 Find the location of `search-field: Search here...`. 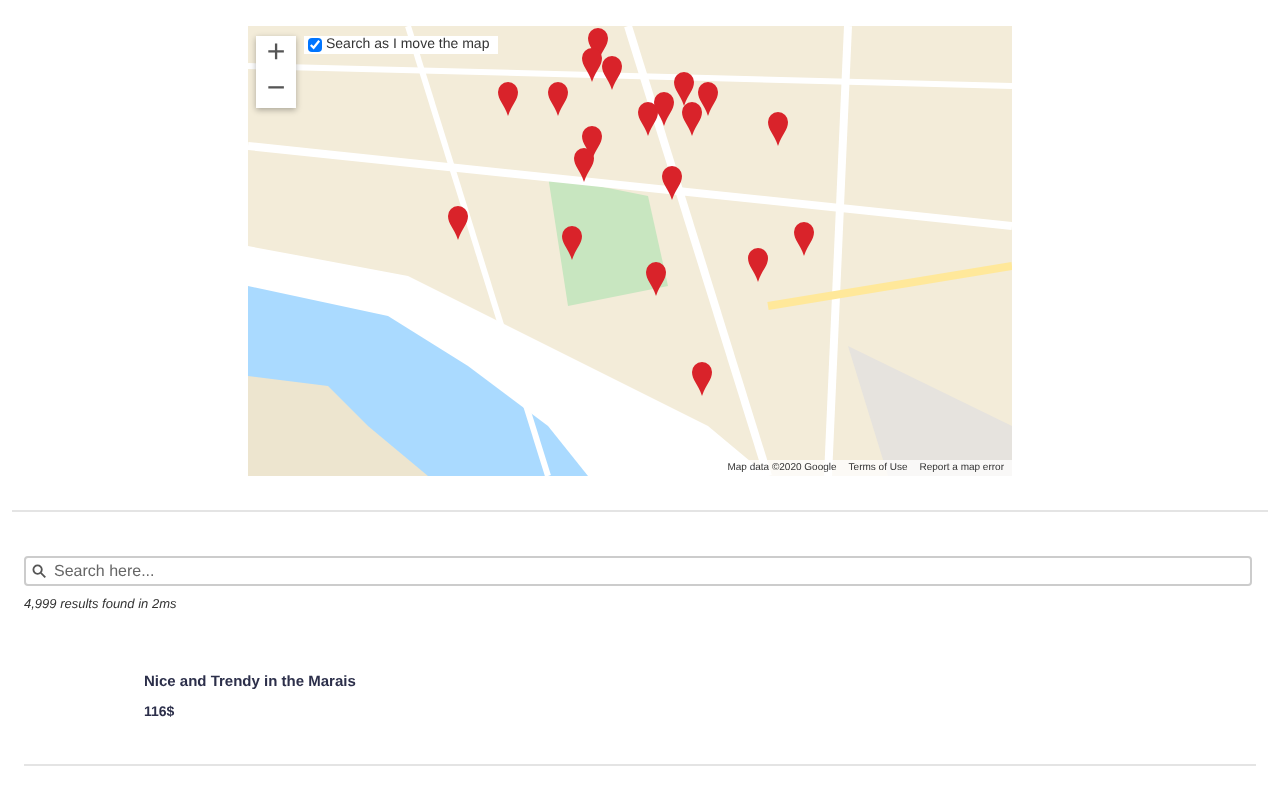

search-field: Search here... is located at coordinates (638, 571).